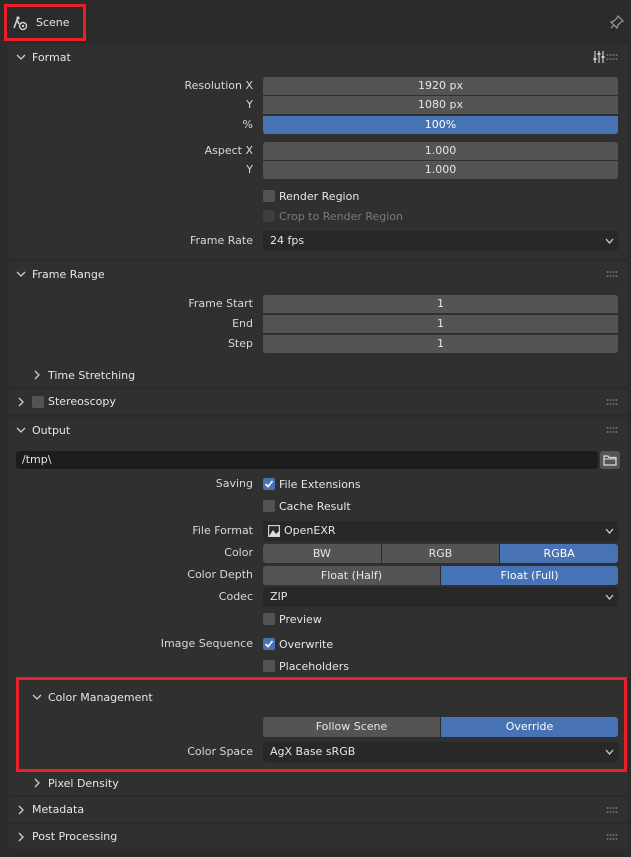 The image size is (631, 857). I want to click on codec-dropdown: ZIP, so click(440, 597).